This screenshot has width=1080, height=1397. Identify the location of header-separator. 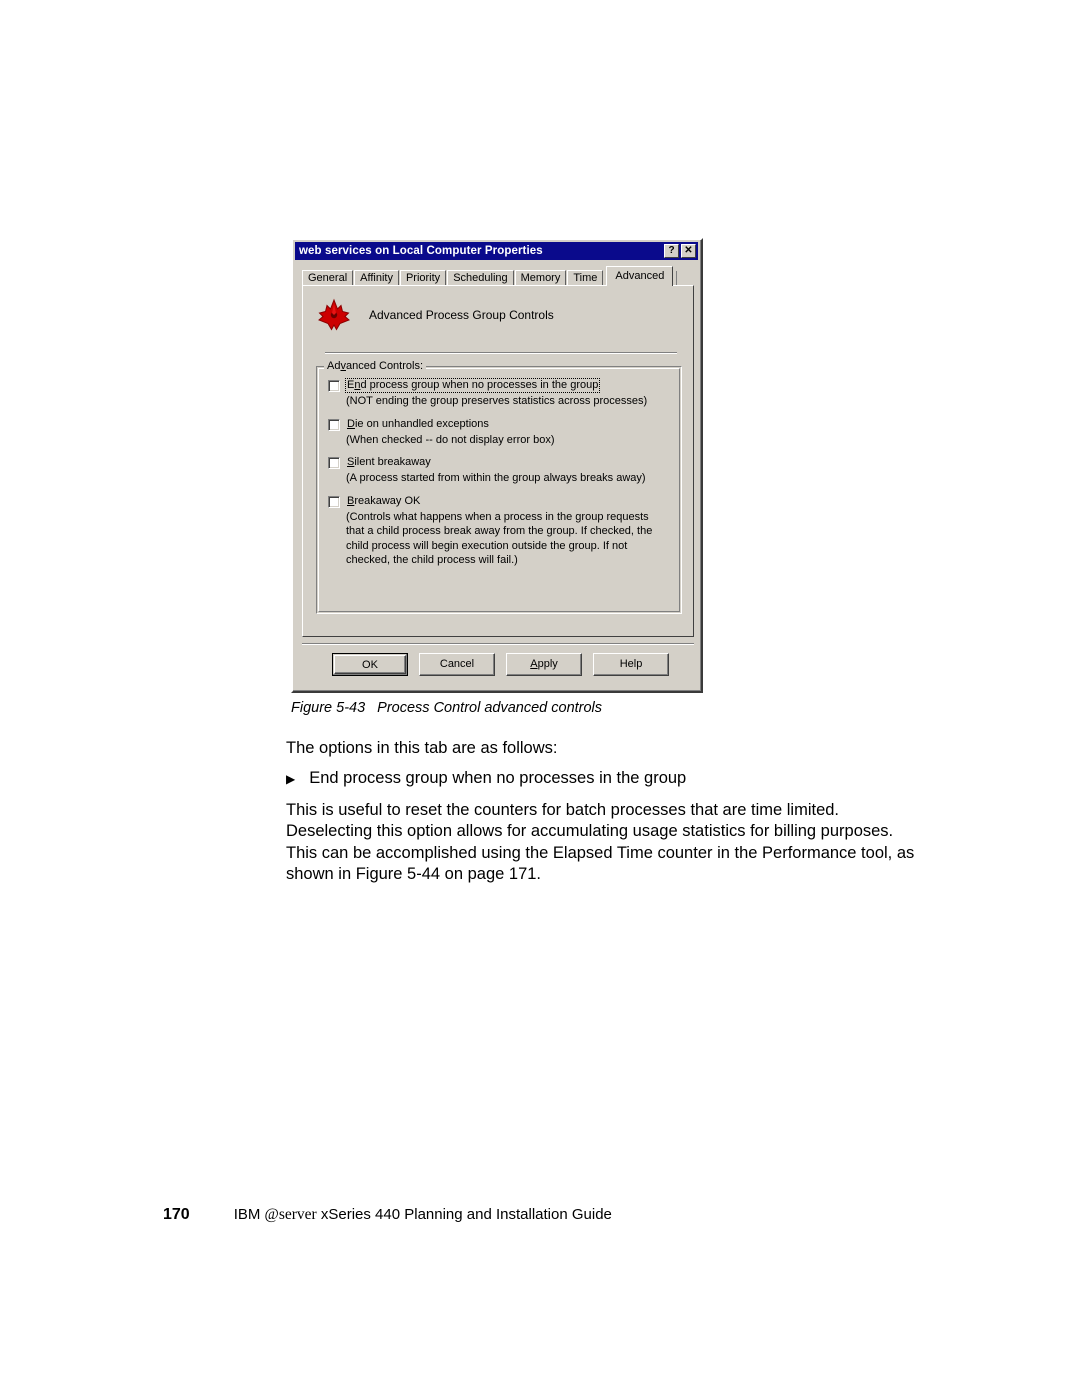
(501, 353).